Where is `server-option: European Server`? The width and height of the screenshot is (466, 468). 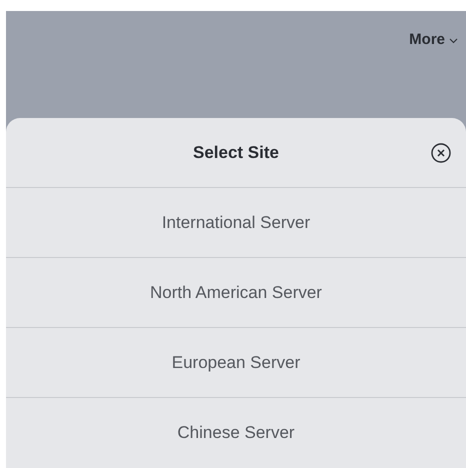
server-option: European Server is located at coordinates (236, 363).